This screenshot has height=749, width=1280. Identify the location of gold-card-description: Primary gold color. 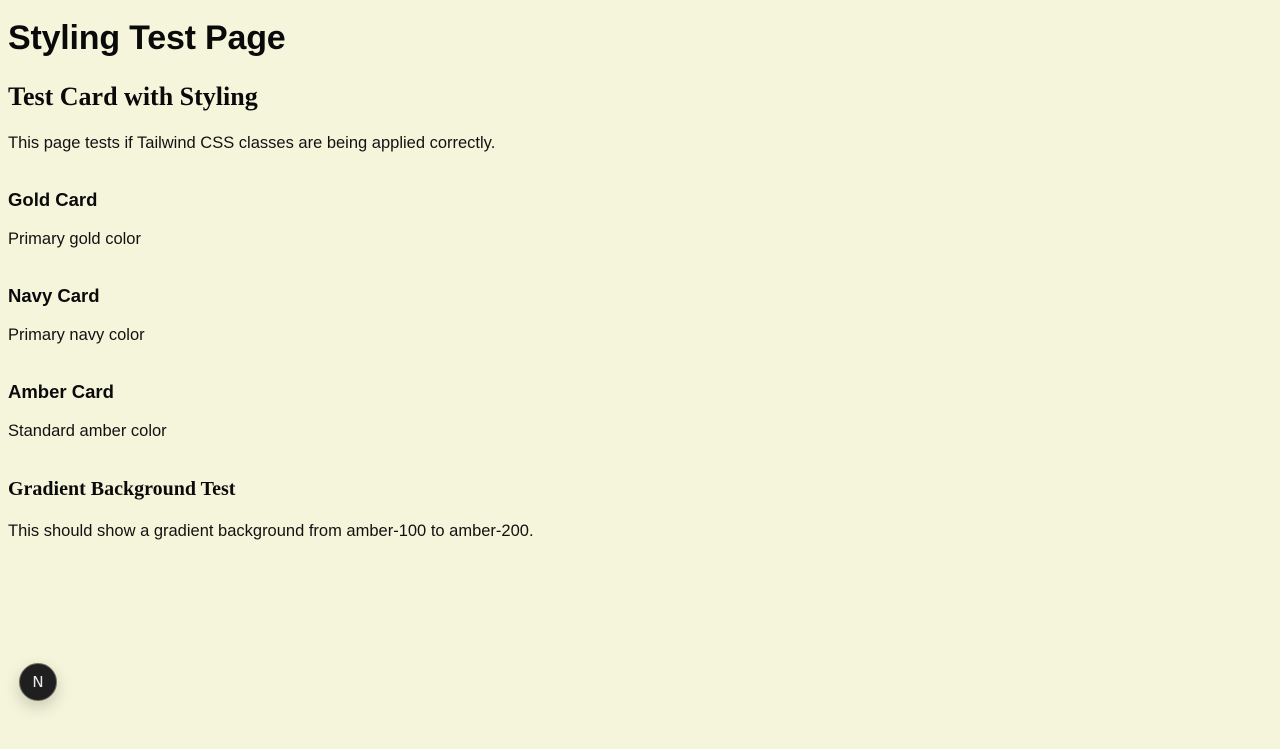
(74, 239).